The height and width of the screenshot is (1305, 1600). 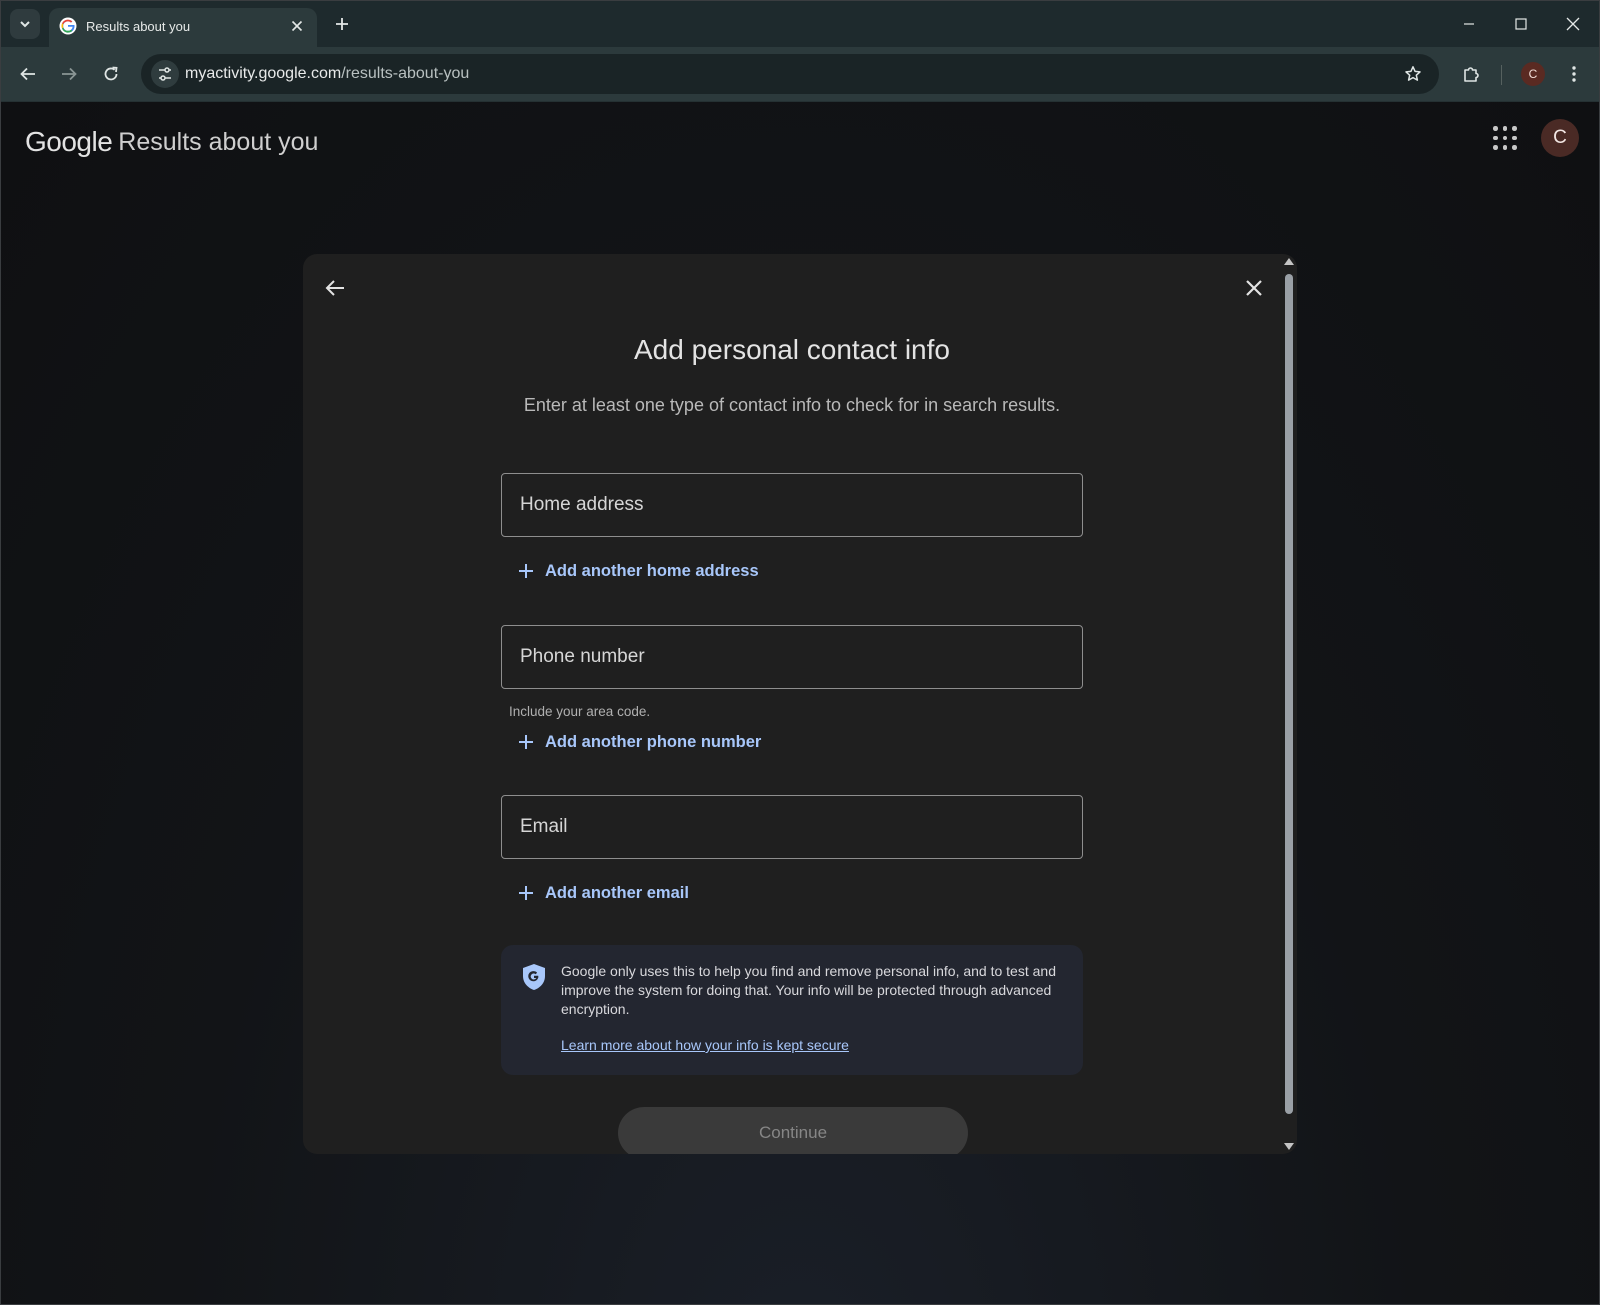 What do you see at coordinates (68, 26) in the screenshot?
I see `google-g-icon` at bounding box center [68, 26].